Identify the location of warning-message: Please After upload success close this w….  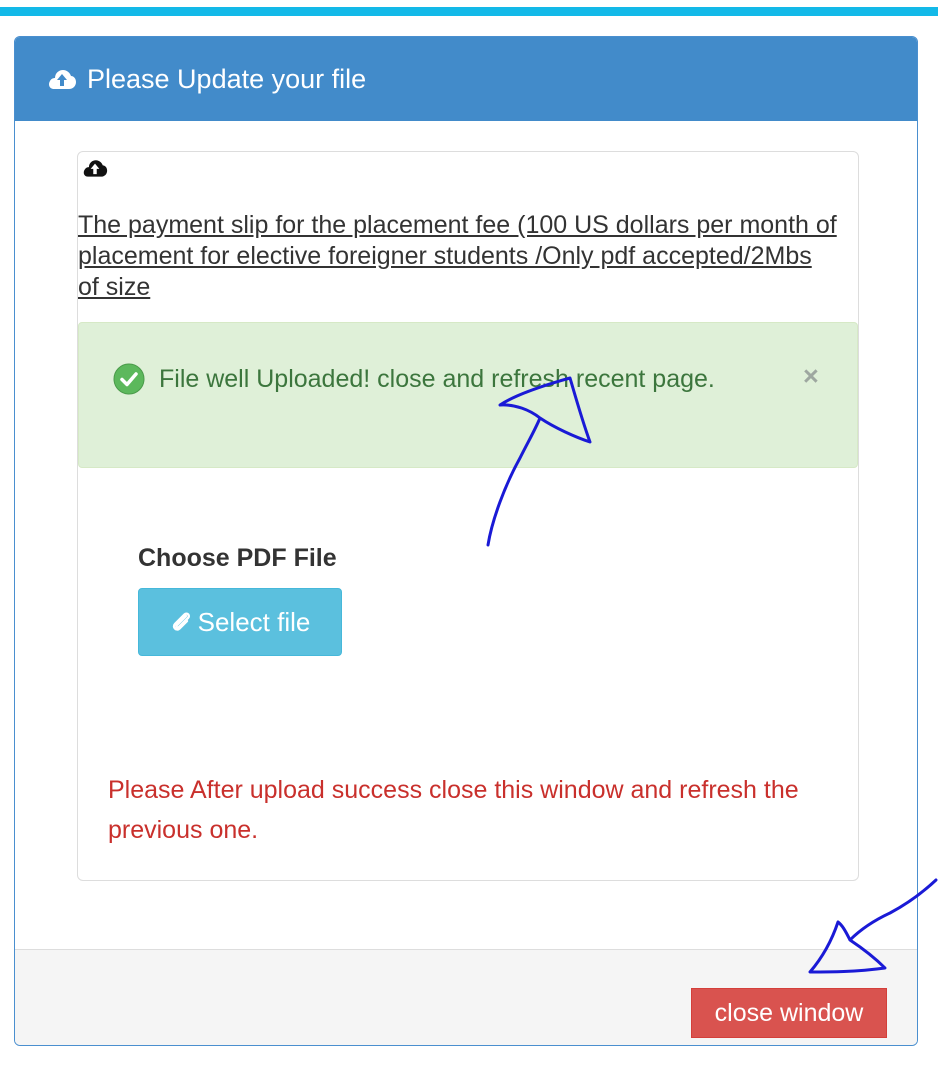
(453, 810).